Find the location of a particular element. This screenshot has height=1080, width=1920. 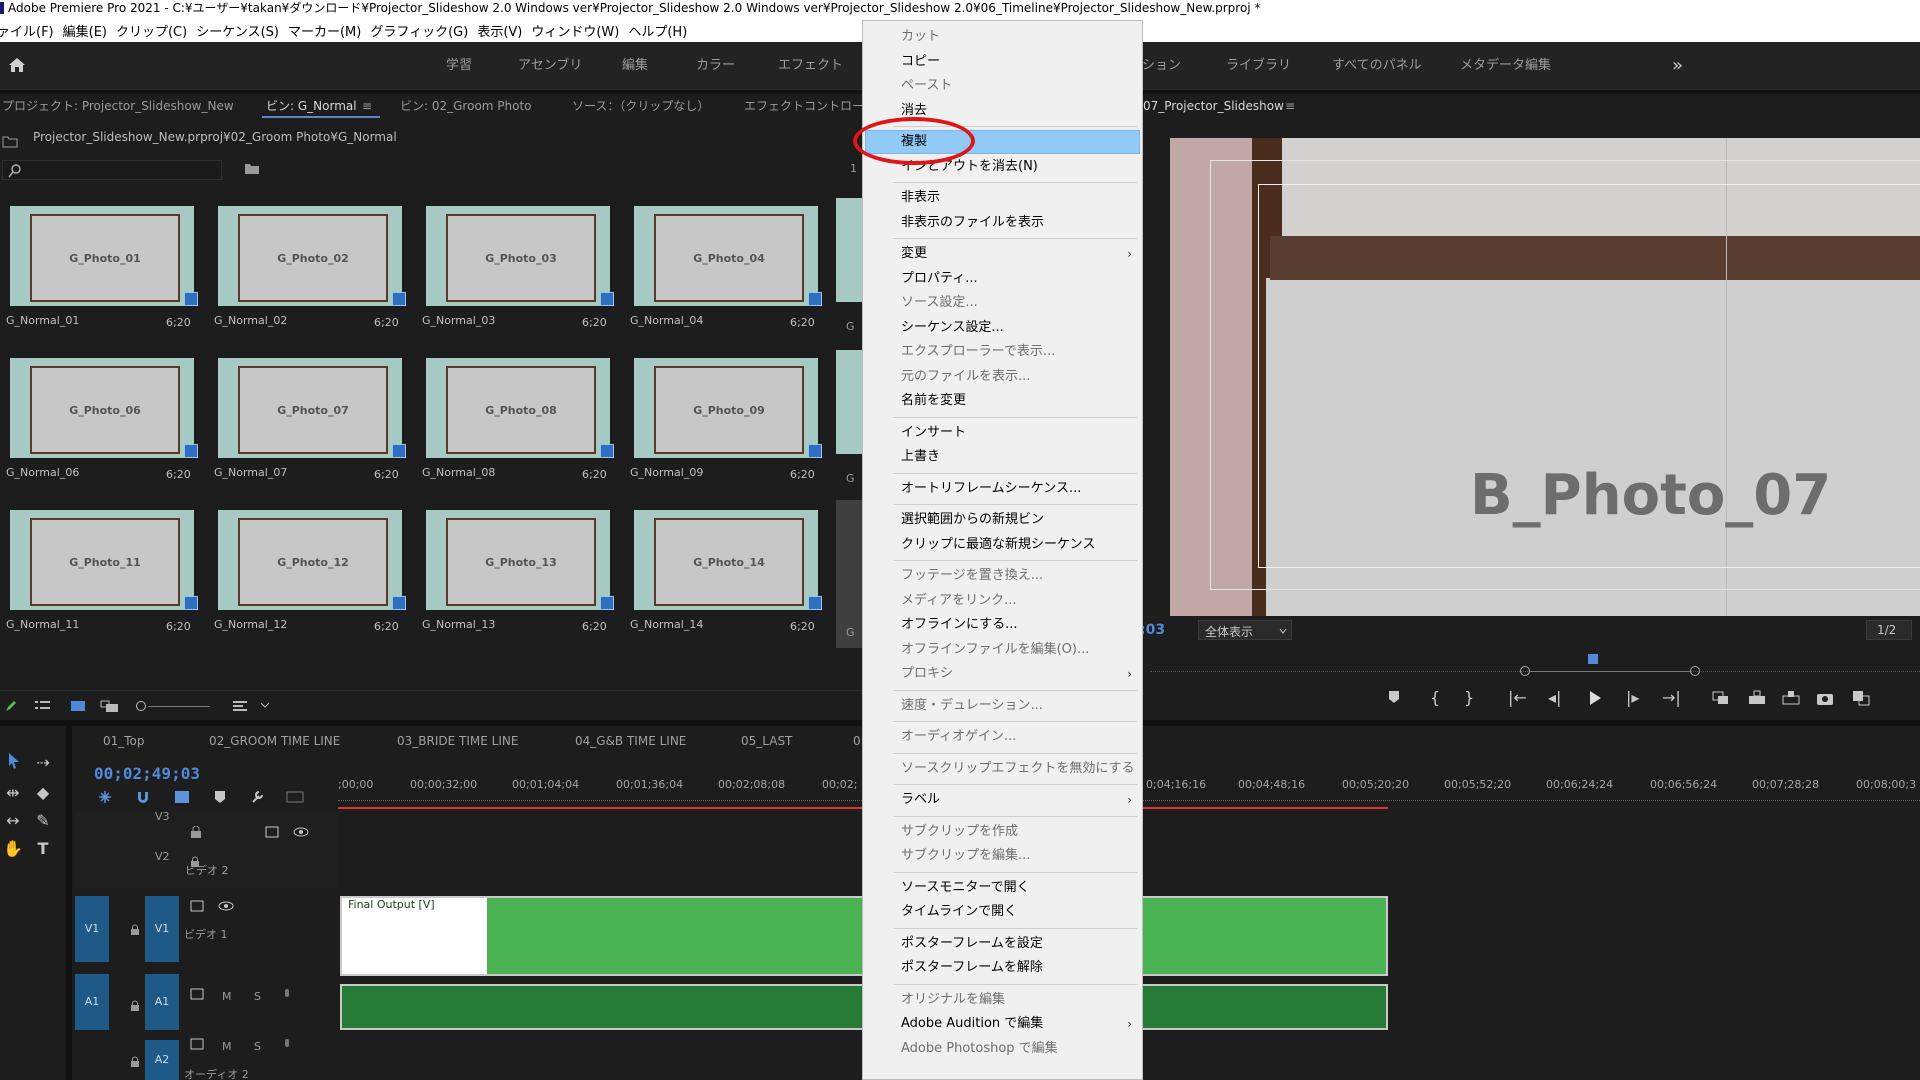

bin-item: G_Photo_02 G_Normal_02 6;20 is located at coordinates (308, 274).